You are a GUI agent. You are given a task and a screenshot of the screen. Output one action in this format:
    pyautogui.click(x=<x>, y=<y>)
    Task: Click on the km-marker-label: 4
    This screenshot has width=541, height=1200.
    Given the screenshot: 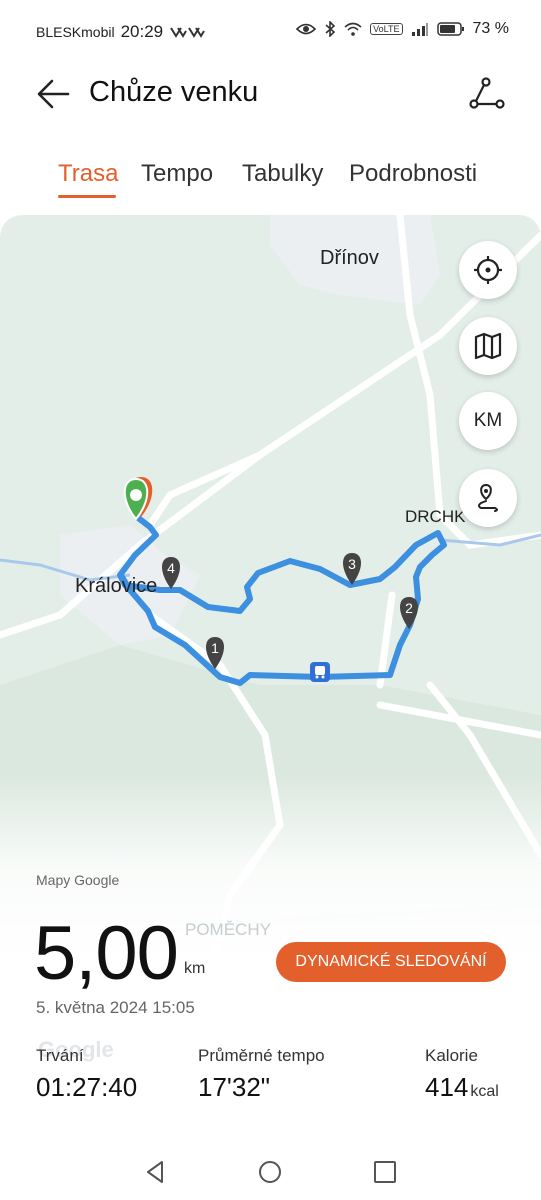 What is the action you would take?
    pyautogui.click(x=171, y=568)
    